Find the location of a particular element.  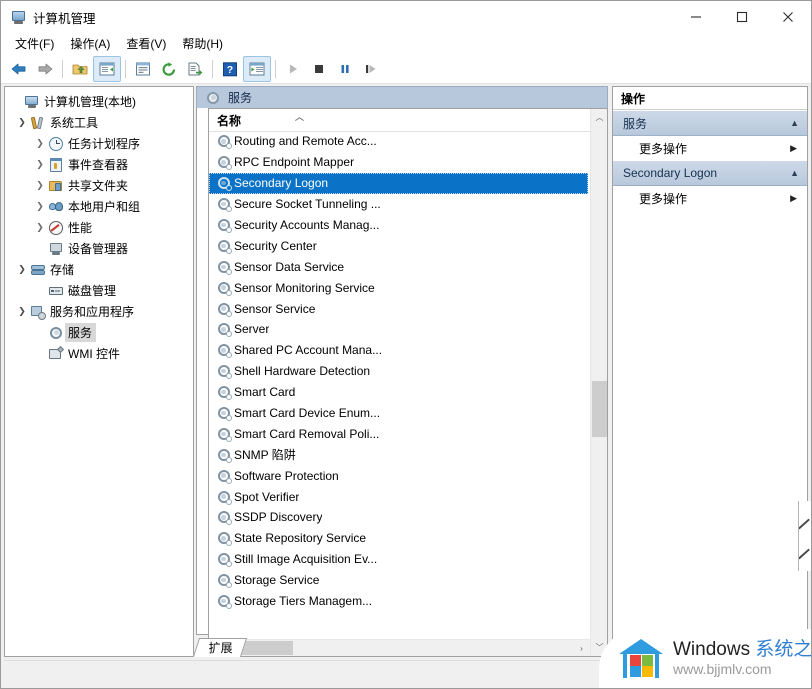

list-item: Software Protection is located at coordinates (399, 475).